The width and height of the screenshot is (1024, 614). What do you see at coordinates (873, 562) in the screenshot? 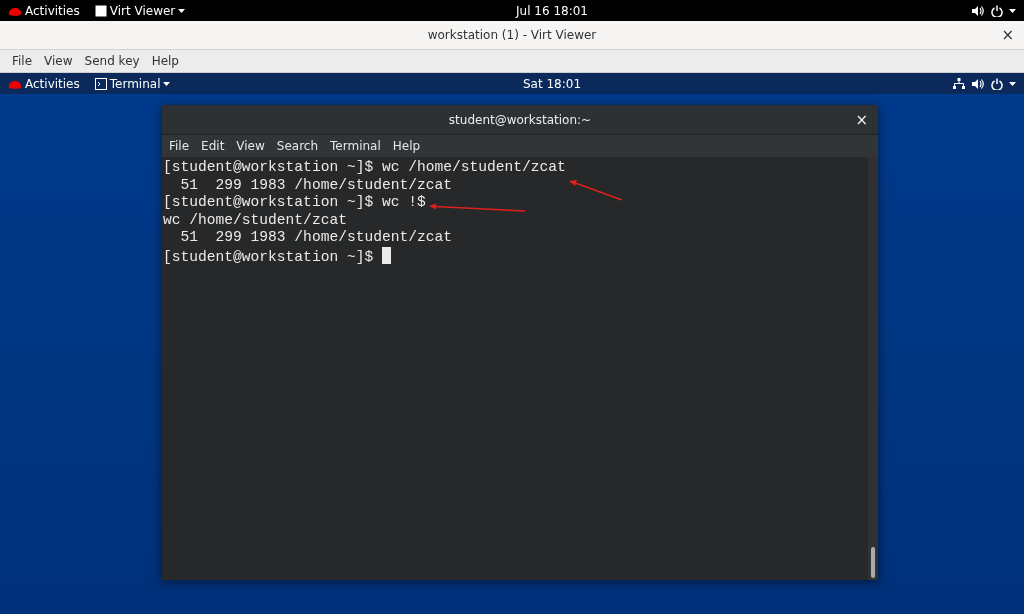
I see `scrollbar-thumb` at bounding box center [873, 562].